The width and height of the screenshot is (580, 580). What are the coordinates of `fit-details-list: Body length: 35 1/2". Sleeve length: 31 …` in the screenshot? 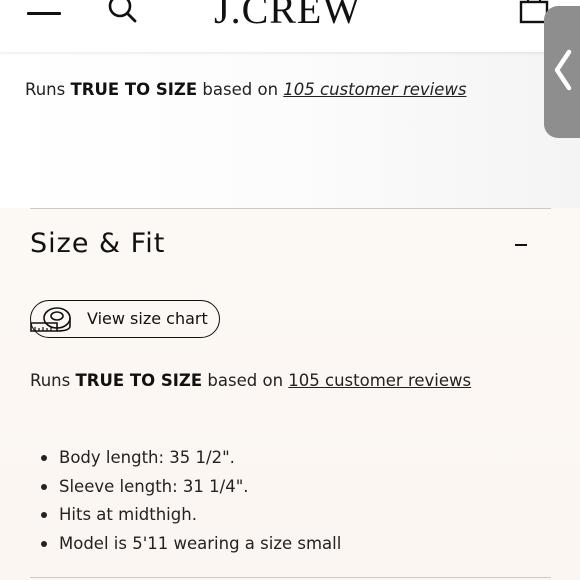 It's located at (185, 505).